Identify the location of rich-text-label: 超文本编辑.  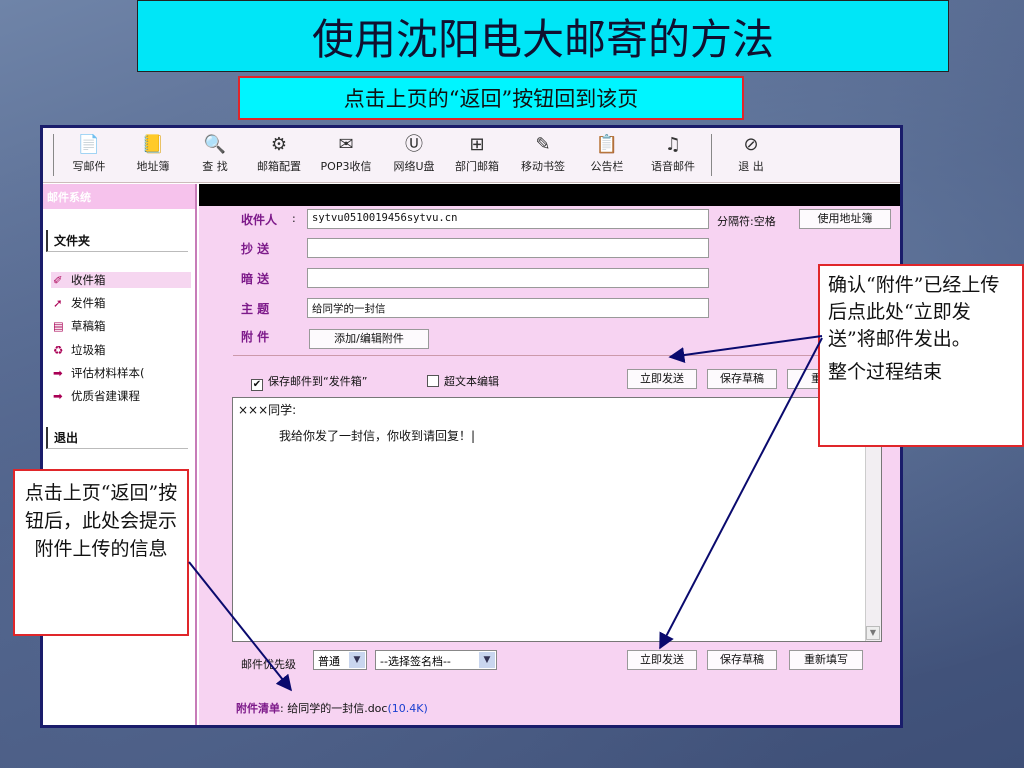
(471, 381).